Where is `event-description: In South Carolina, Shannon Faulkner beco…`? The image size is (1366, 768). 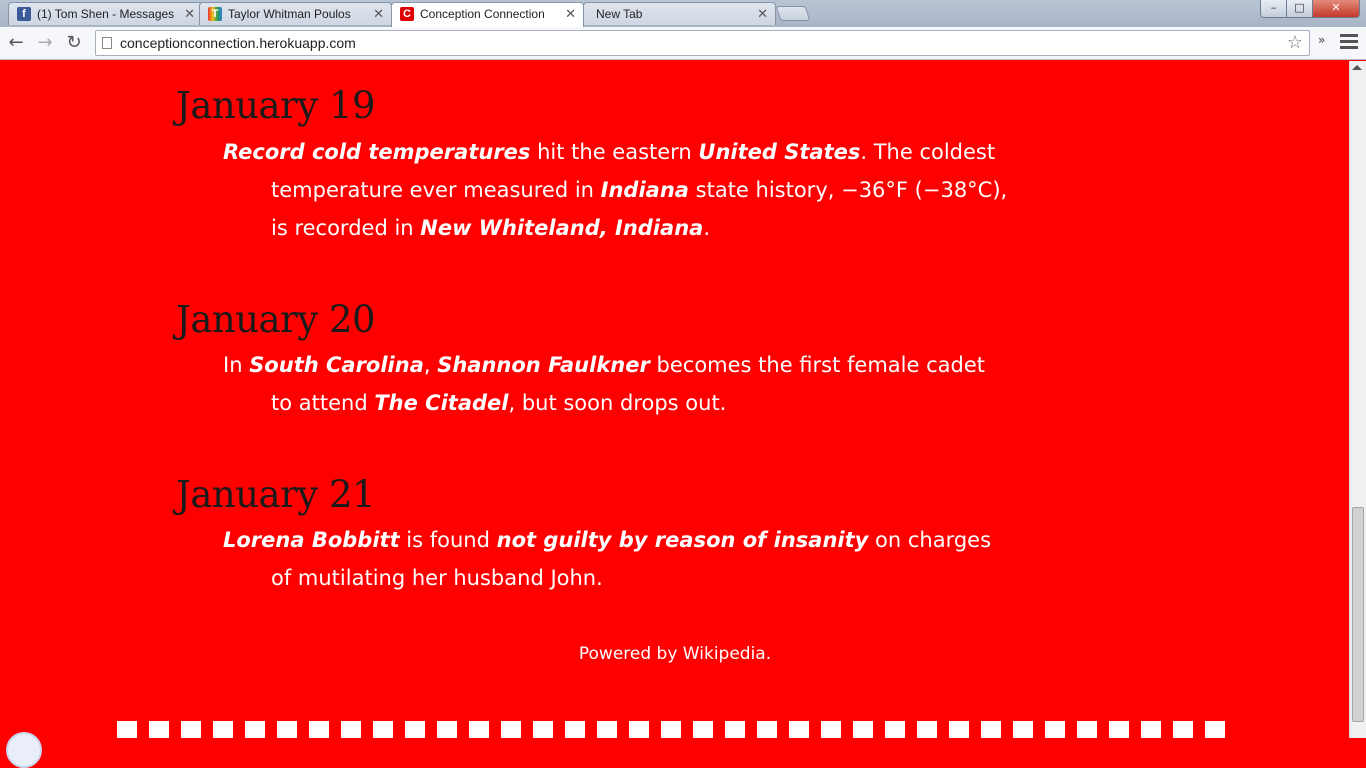 event-description: In South Carolina, Shannon Faulkner beco… is located at coordinates (617, 384).